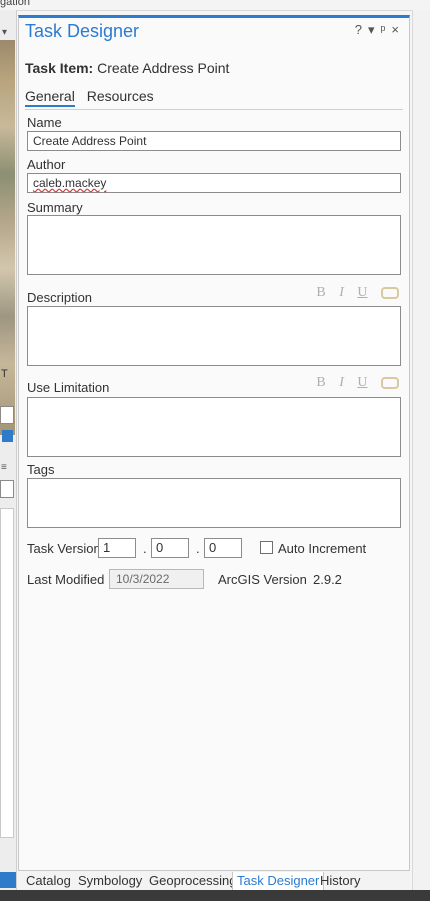 The width and height of the screenshot is (430, 901). What do you see at coordinates (214, 427) in the screenshot?
I see `use-limitation-textarea` at bounding box center [214, 427].